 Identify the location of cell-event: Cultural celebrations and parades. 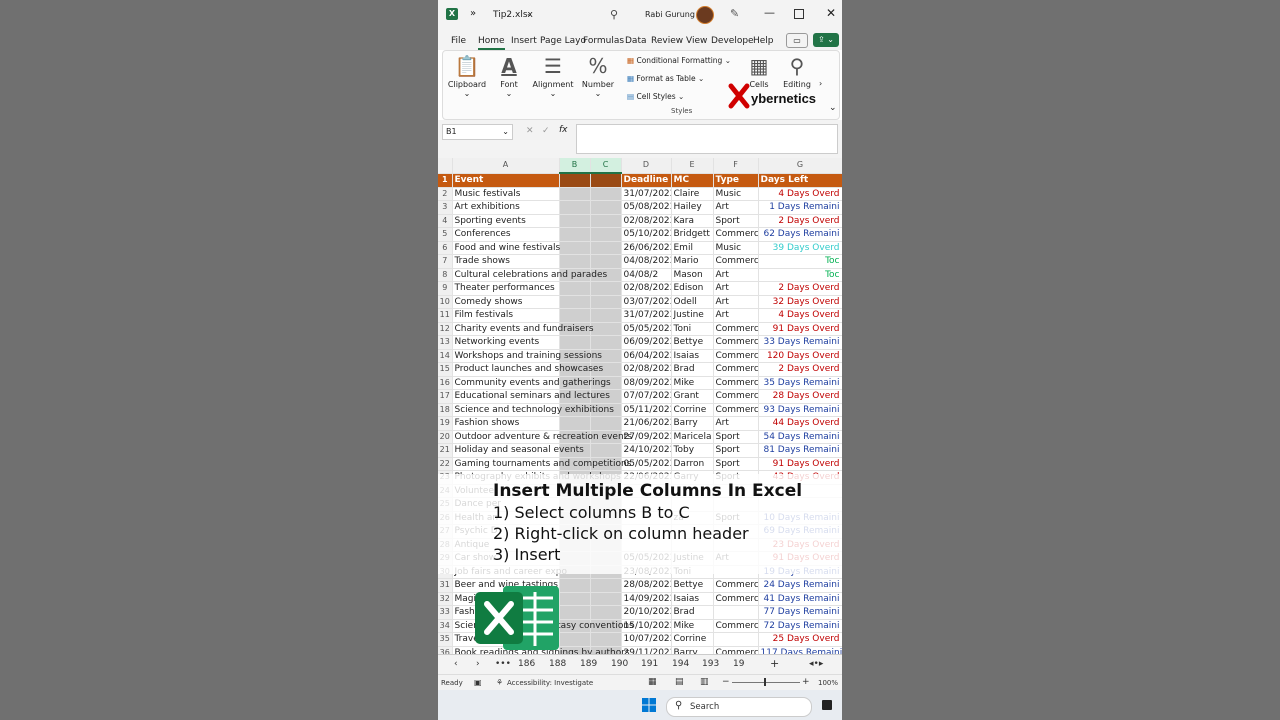
(529, 275).